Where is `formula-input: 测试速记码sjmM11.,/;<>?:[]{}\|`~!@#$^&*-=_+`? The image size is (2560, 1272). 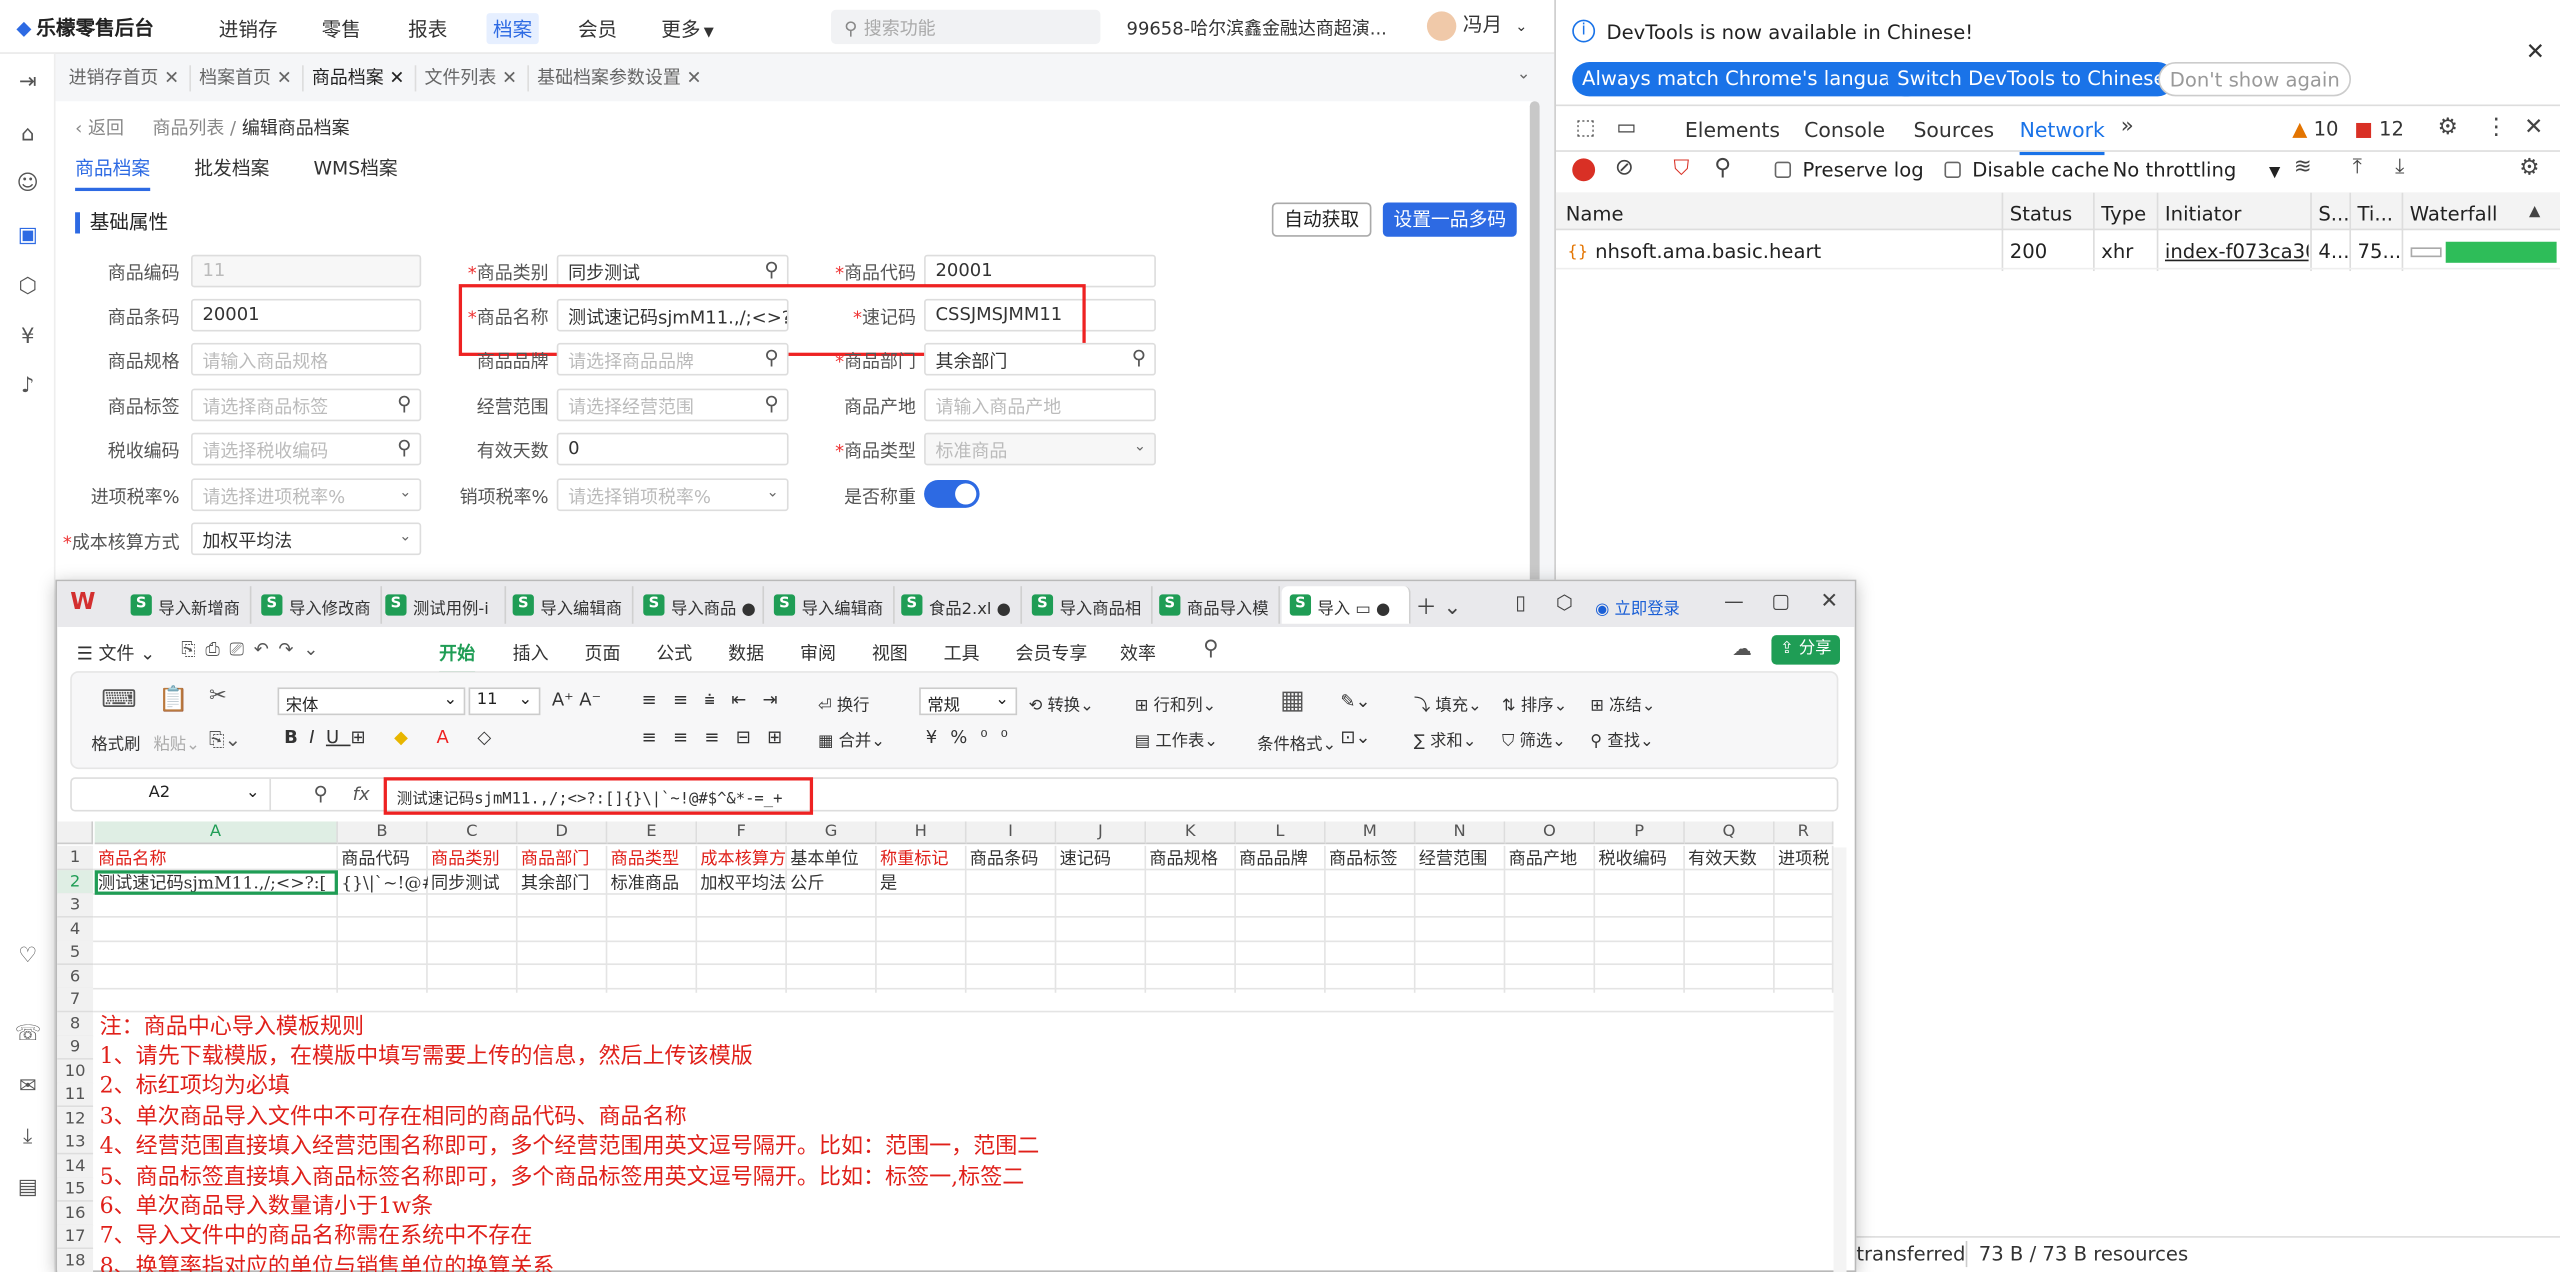
formula-input: 测试速记码sjmM11.,/;<>?:[]{}\|`~!@#$^&*-=_+ is located at coordinates (598, 796).